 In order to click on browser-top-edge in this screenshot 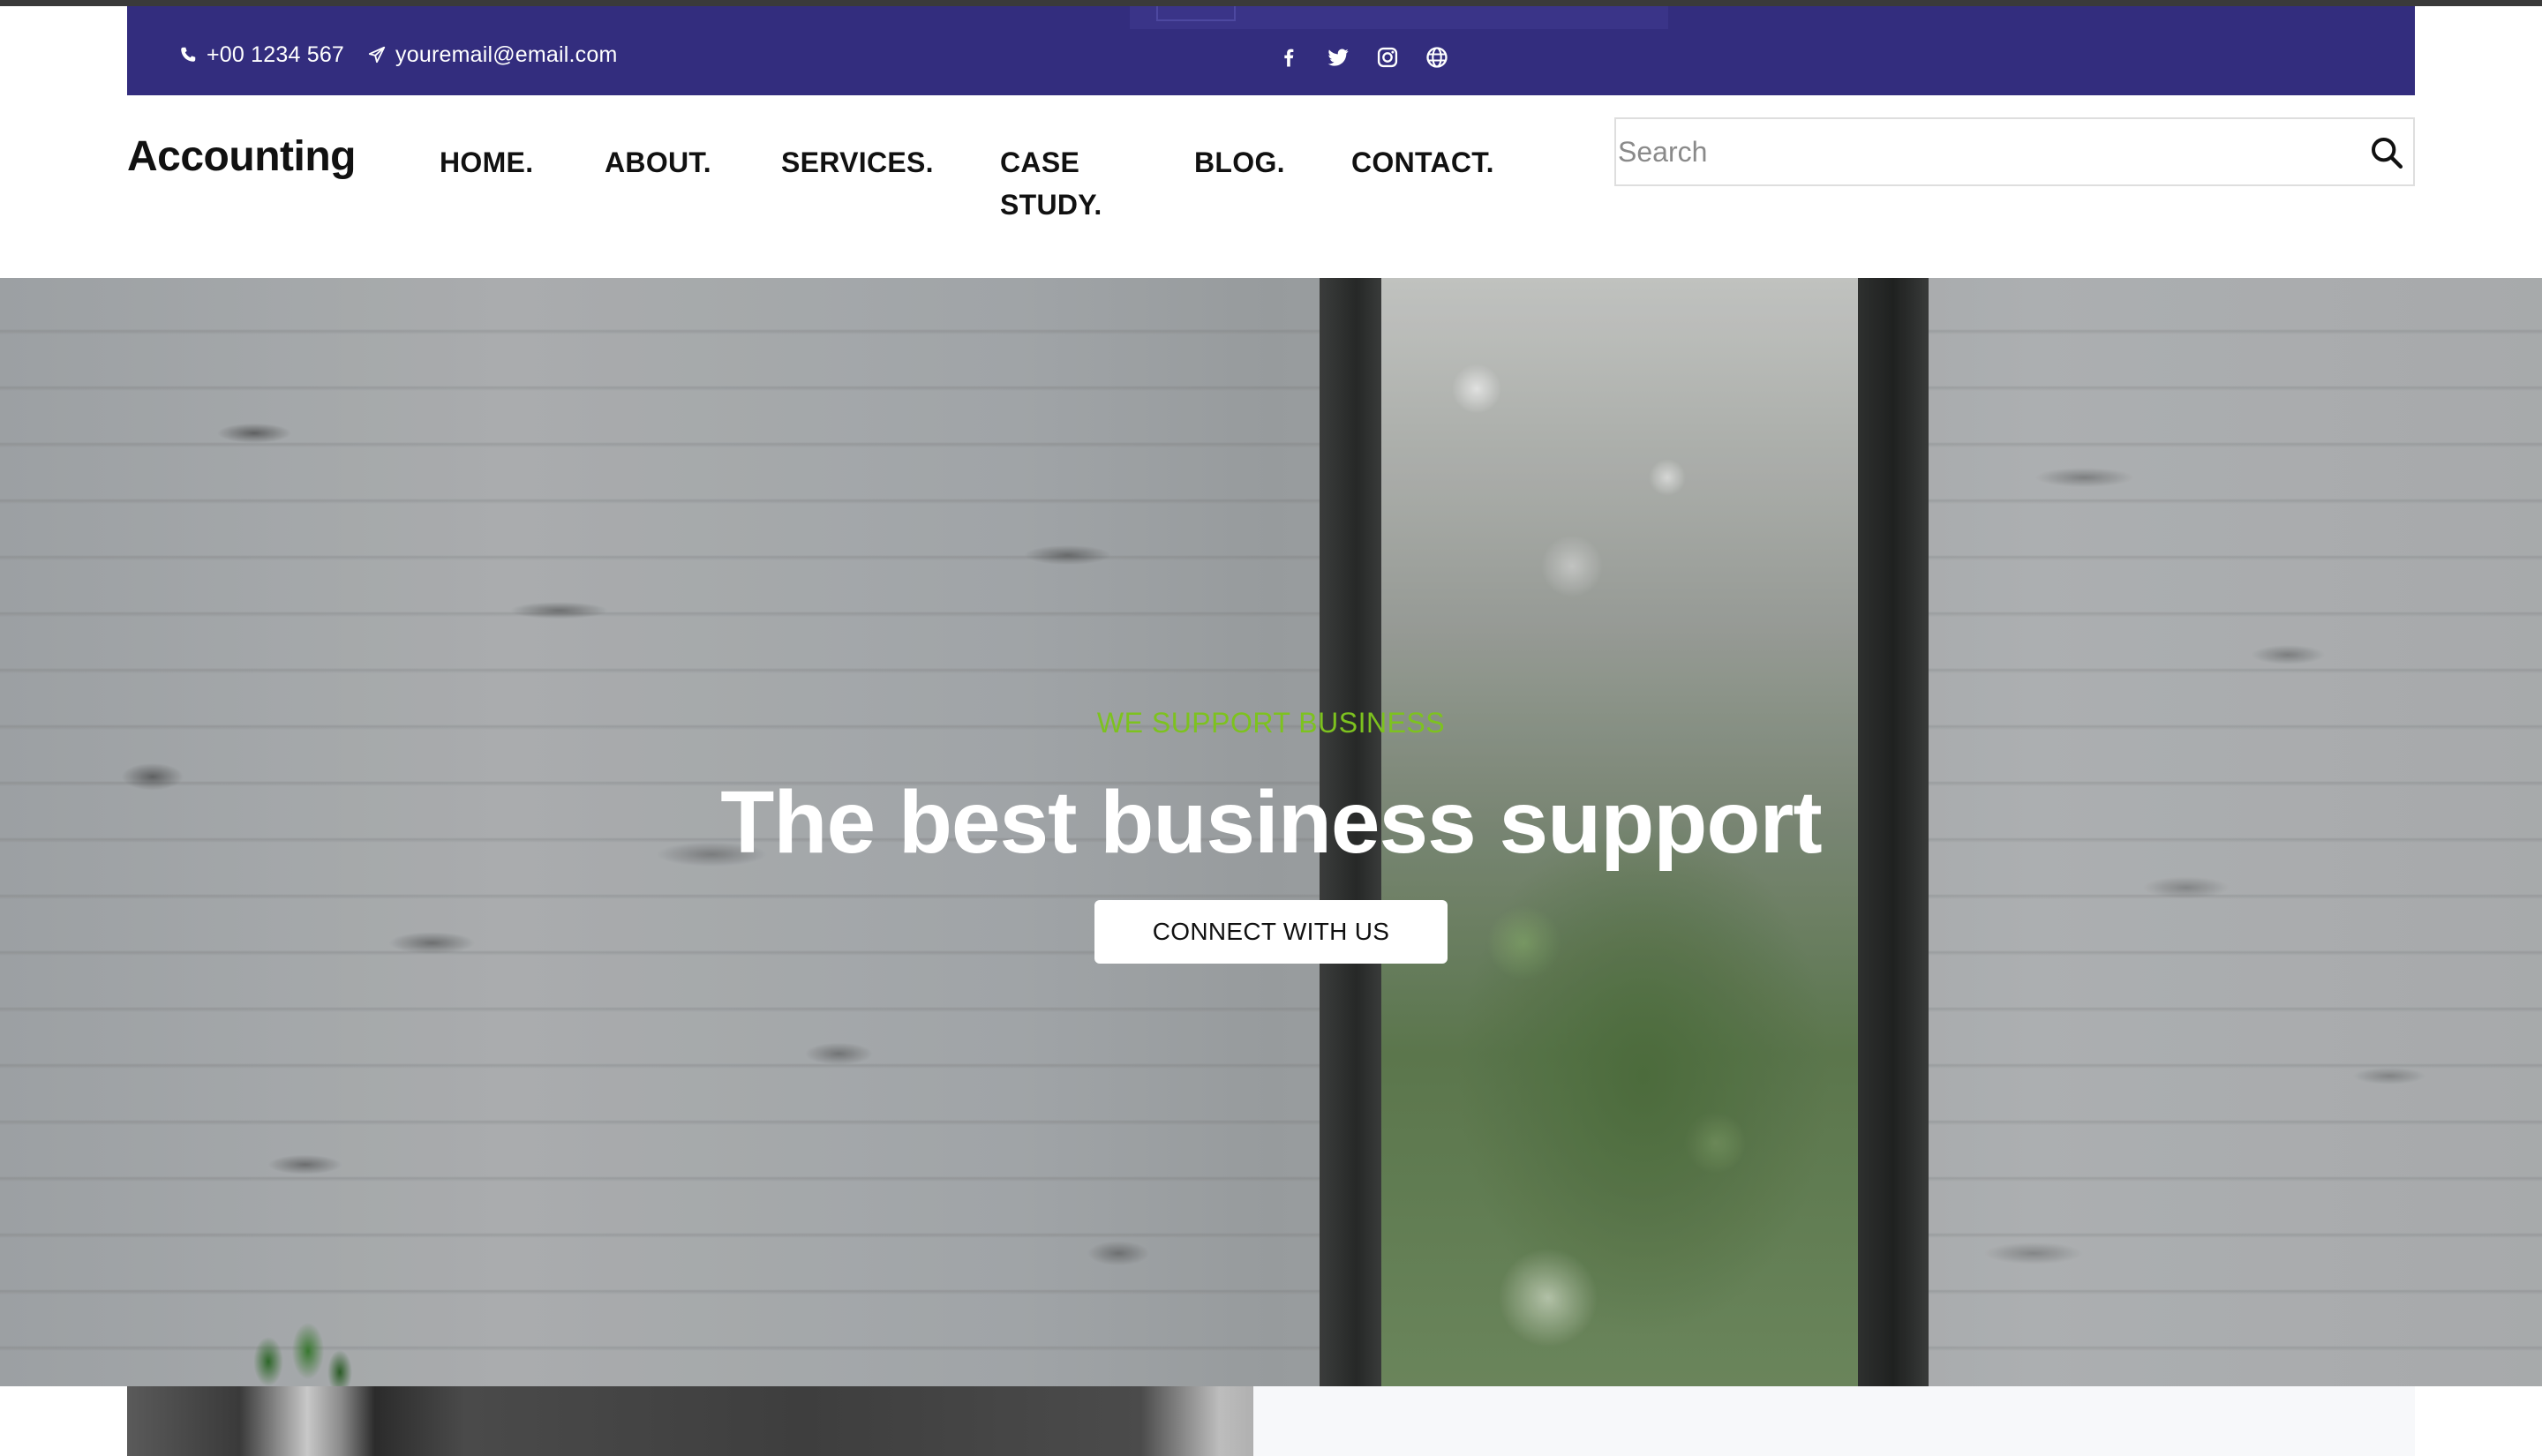, I will do `click(1271, 3)`.